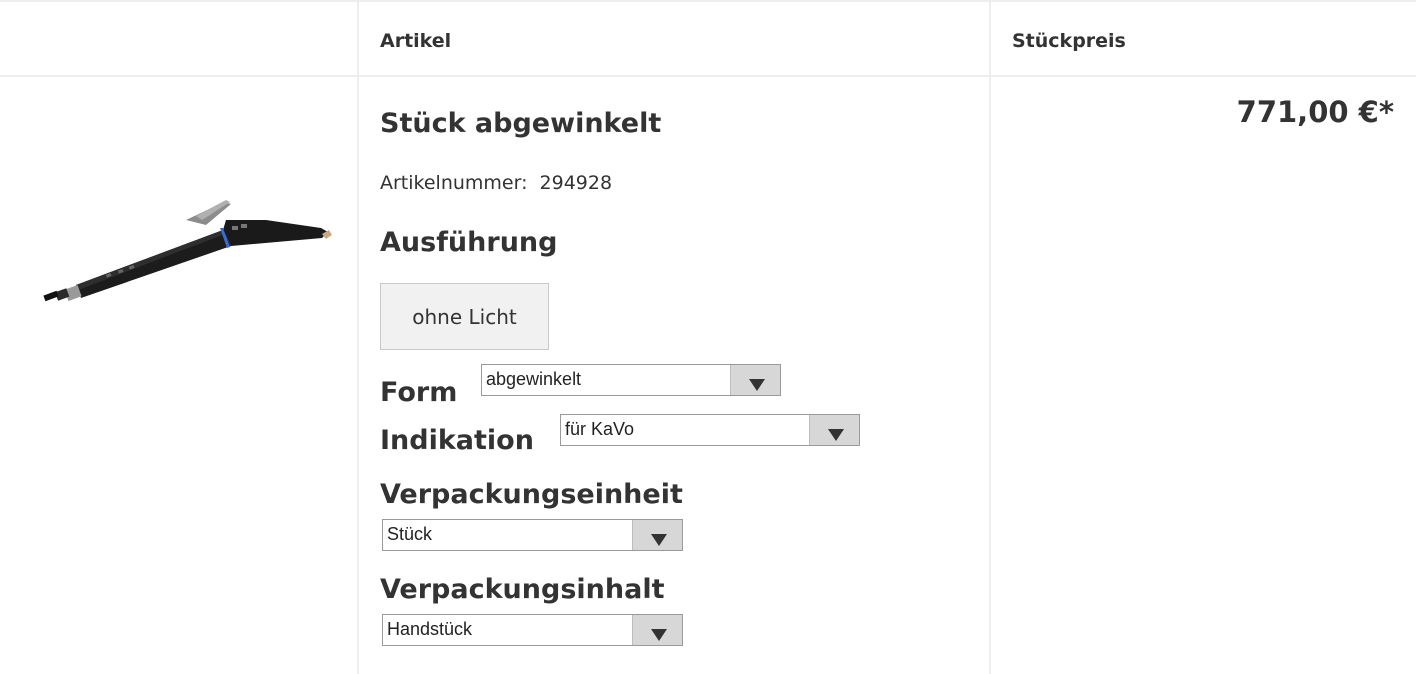 The width and height of the screenshot is (1416, 674). I want to click on form-select-value: abgewinkelt, so click(534, 379).